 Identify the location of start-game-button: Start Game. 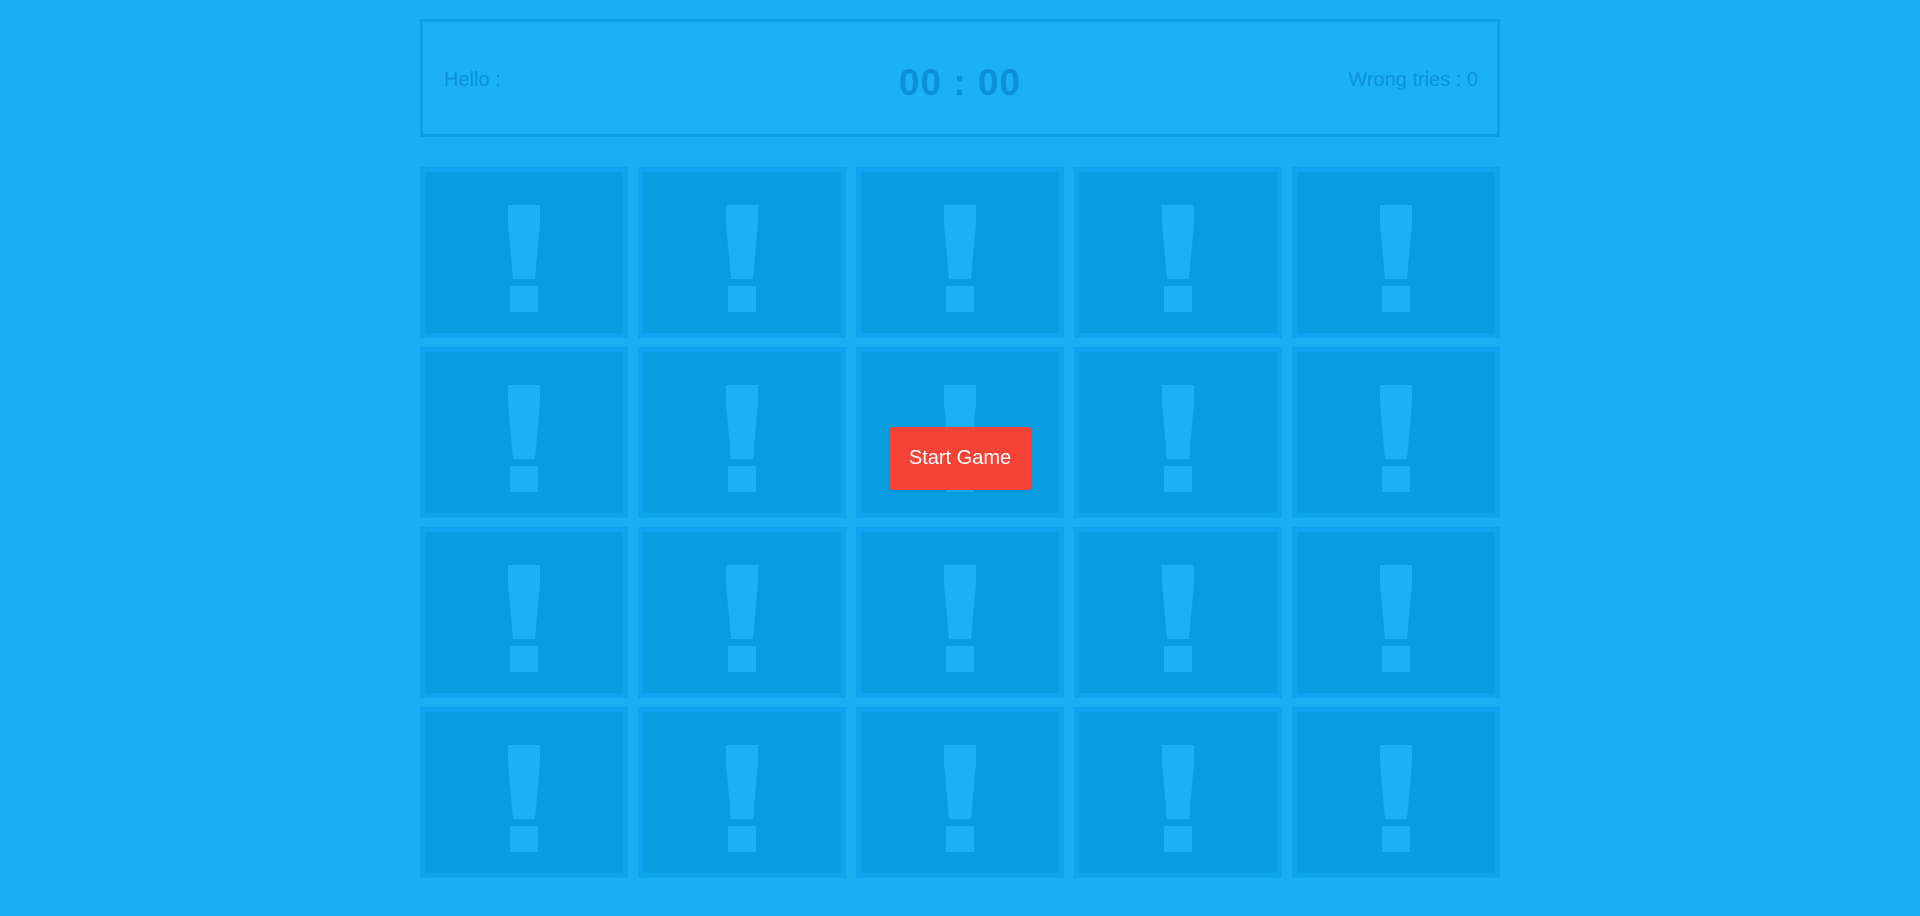
(960, 458).